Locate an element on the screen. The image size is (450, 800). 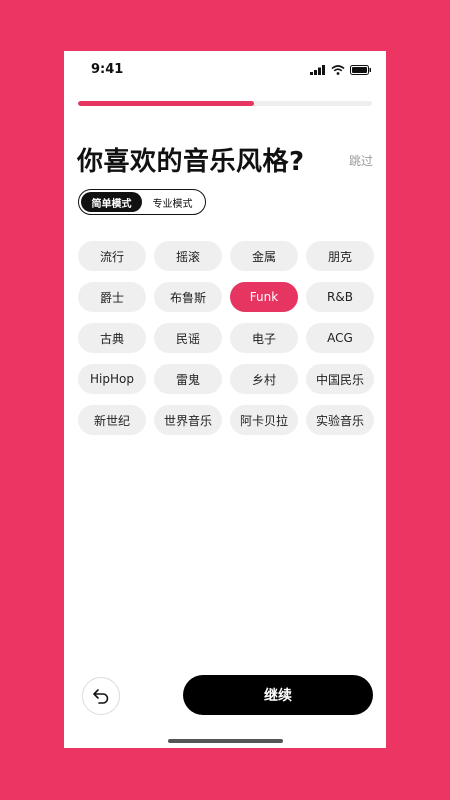
genre-tag: R&B is located at coordinates (340, 297).